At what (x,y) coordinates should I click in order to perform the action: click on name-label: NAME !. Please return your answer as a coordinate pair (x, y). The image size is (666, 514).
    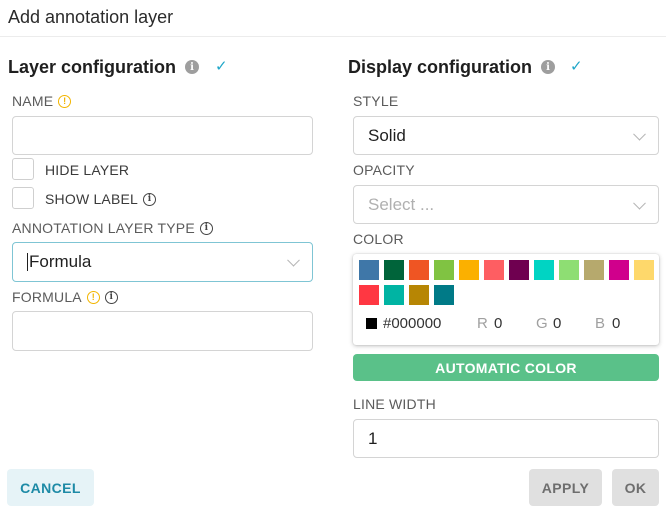
    Looking at the image, I should click on (42, 101).